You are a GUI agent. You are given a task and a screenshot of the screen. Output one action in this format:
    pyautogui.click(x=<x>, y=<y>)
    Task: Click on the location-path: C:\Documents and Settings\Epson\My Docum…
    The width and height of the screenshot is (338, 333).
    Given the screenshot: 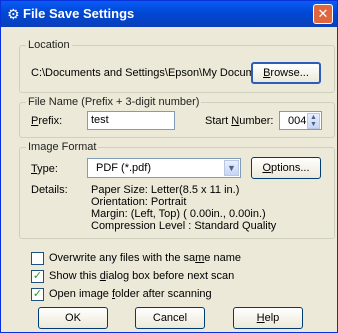 What is the action you would take?
    pyautogui.click(x=151, y=73)
    